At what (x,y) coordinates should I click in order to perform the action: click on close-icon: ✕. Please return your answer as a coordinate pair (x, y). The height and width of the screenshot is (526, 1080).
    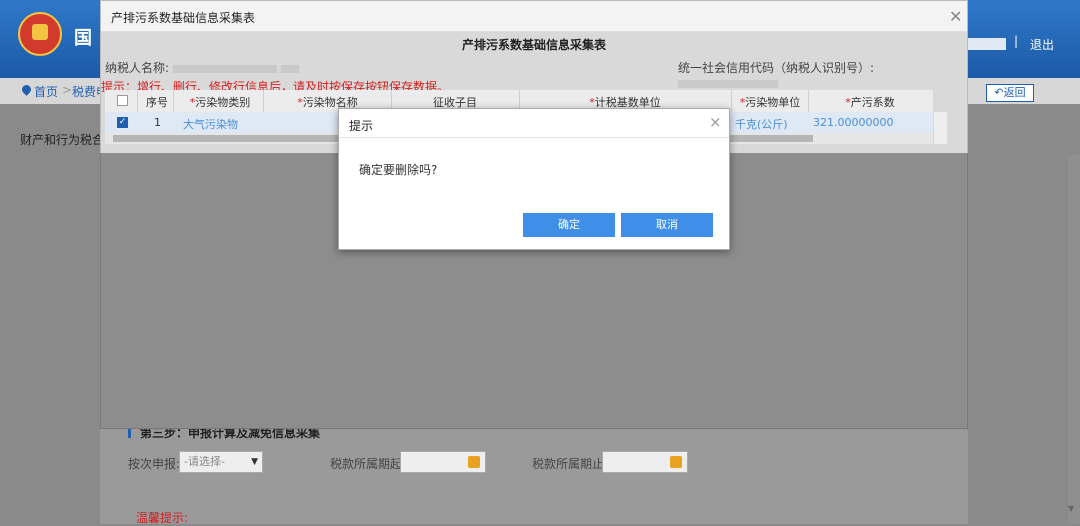
    Looking at the image, I should click on (955, 16).